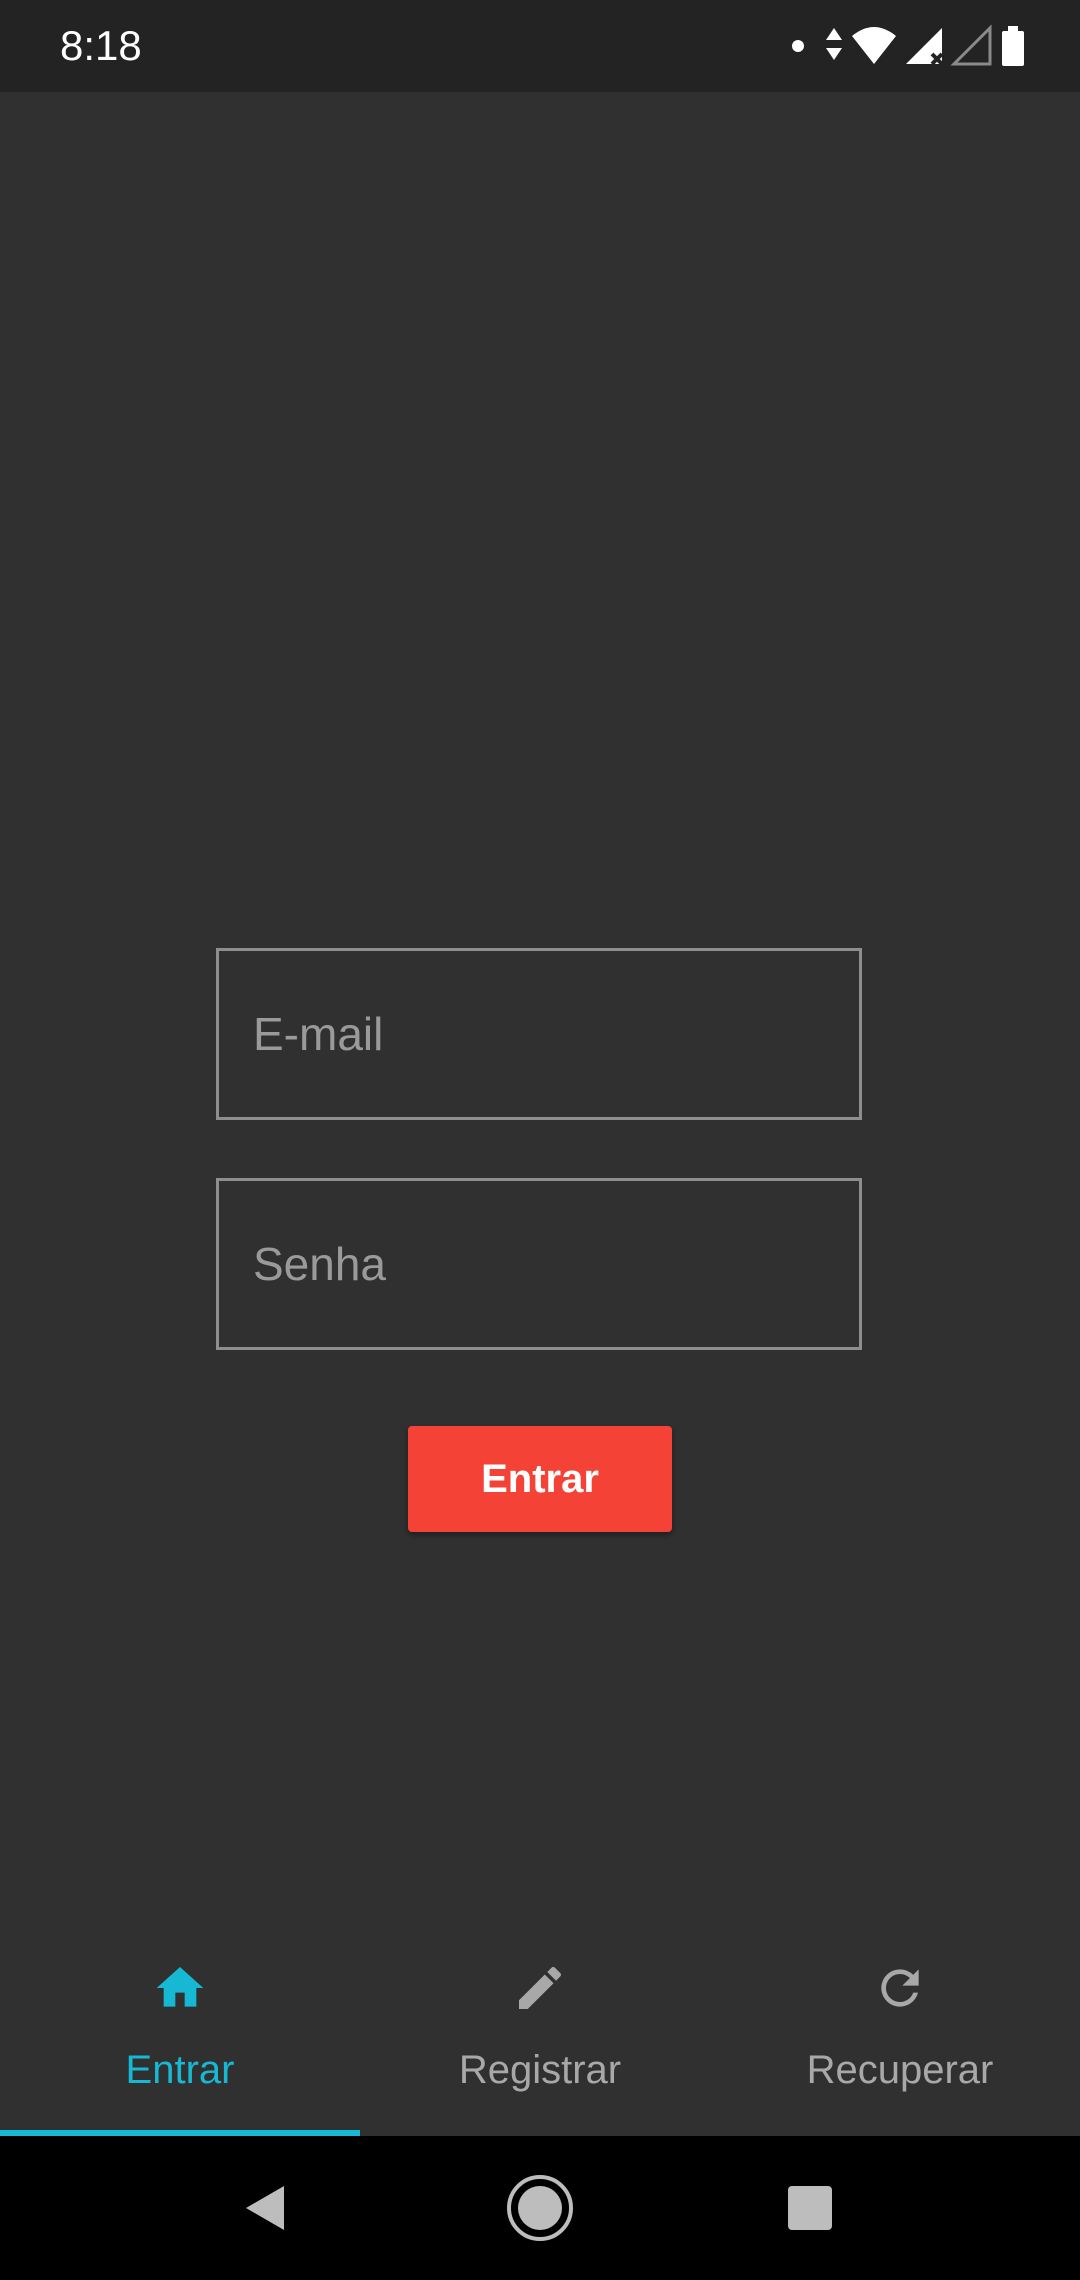 The height and width of the screenshot is (2280, 1080). I want to click on status-bar: 8:18, so click(540, 46).